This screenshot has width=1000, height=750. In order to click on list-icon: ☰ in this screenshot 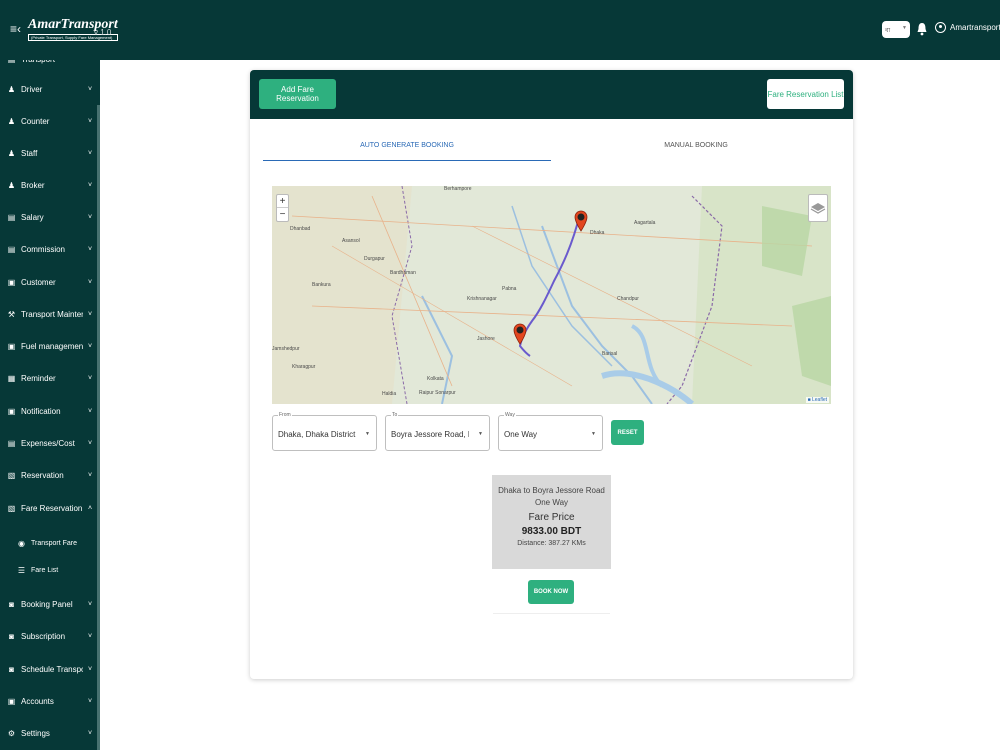, I will do `click(21, 570)`.